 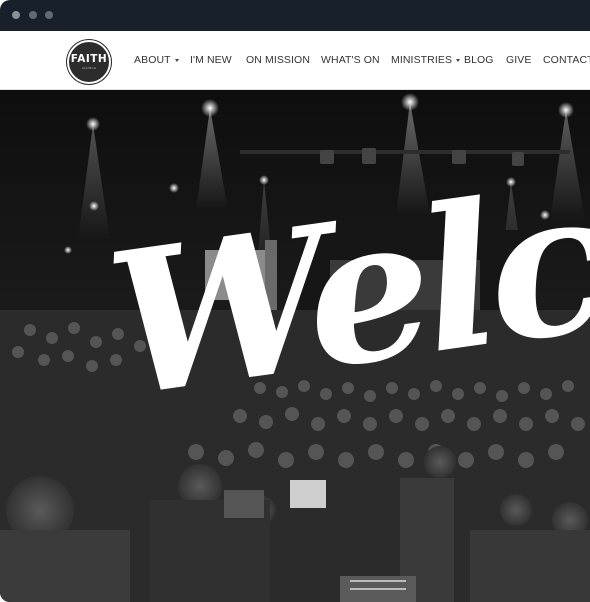 I want to click on nav-give-label: GIVE, so click(x=519, y=60).